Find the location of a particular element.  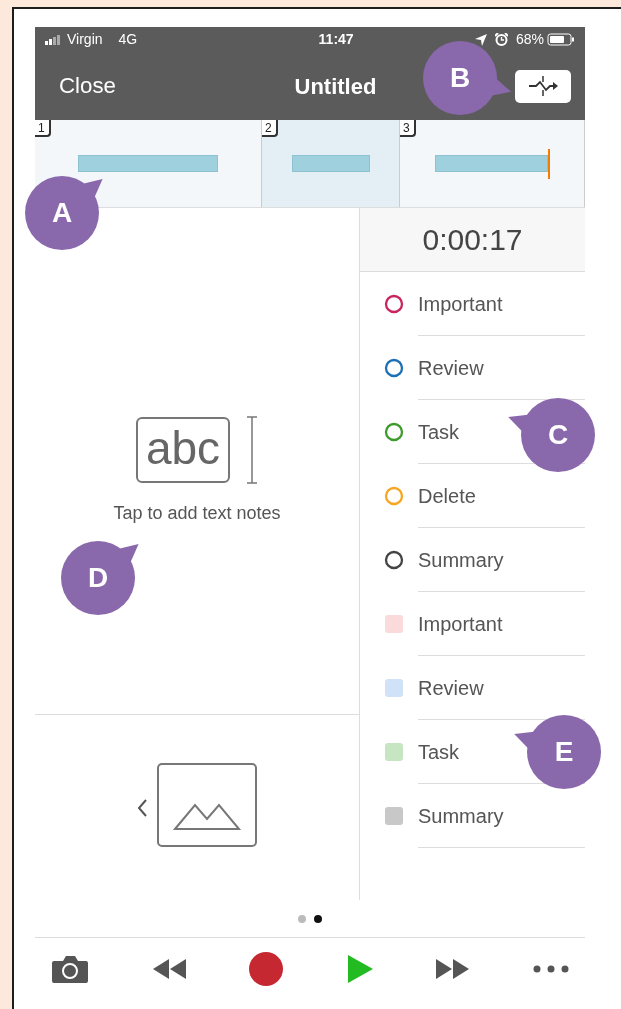

split-arrow-icon is located at coordinates (543, 86).